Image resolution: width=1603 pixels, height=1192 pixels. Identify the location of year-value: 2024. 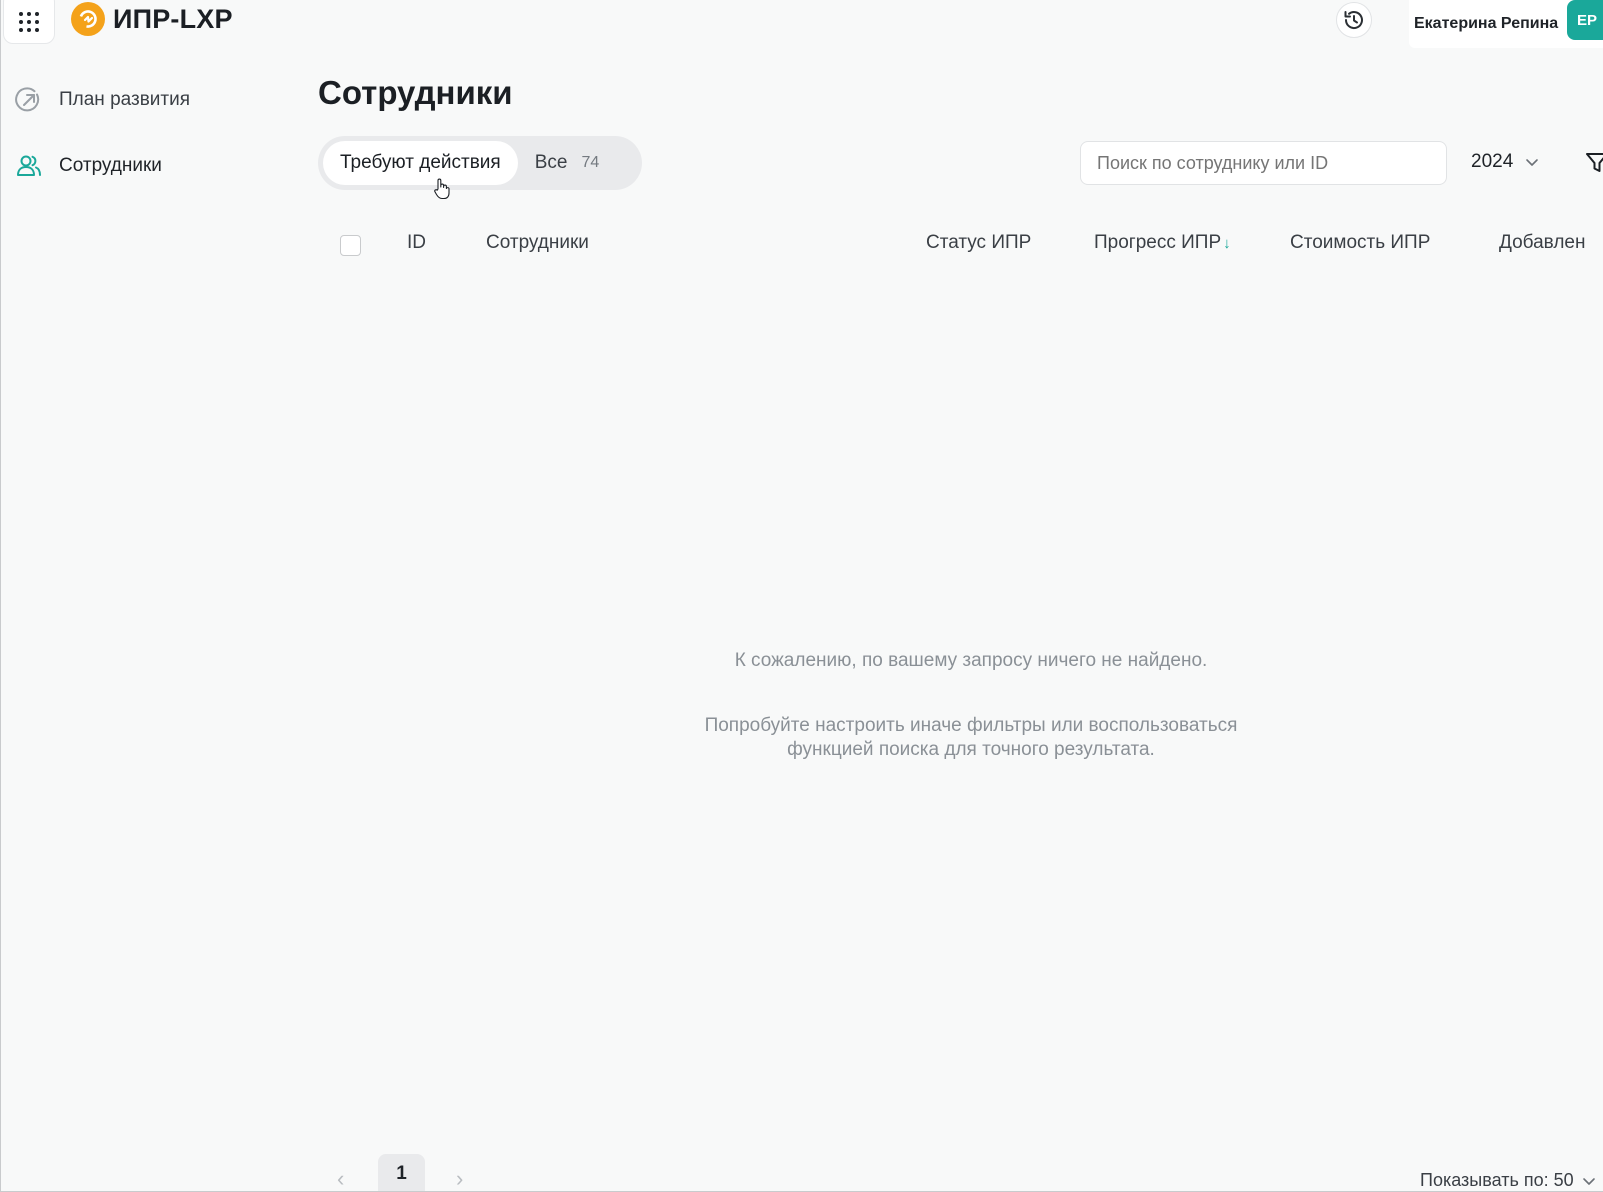
(1492, 161).